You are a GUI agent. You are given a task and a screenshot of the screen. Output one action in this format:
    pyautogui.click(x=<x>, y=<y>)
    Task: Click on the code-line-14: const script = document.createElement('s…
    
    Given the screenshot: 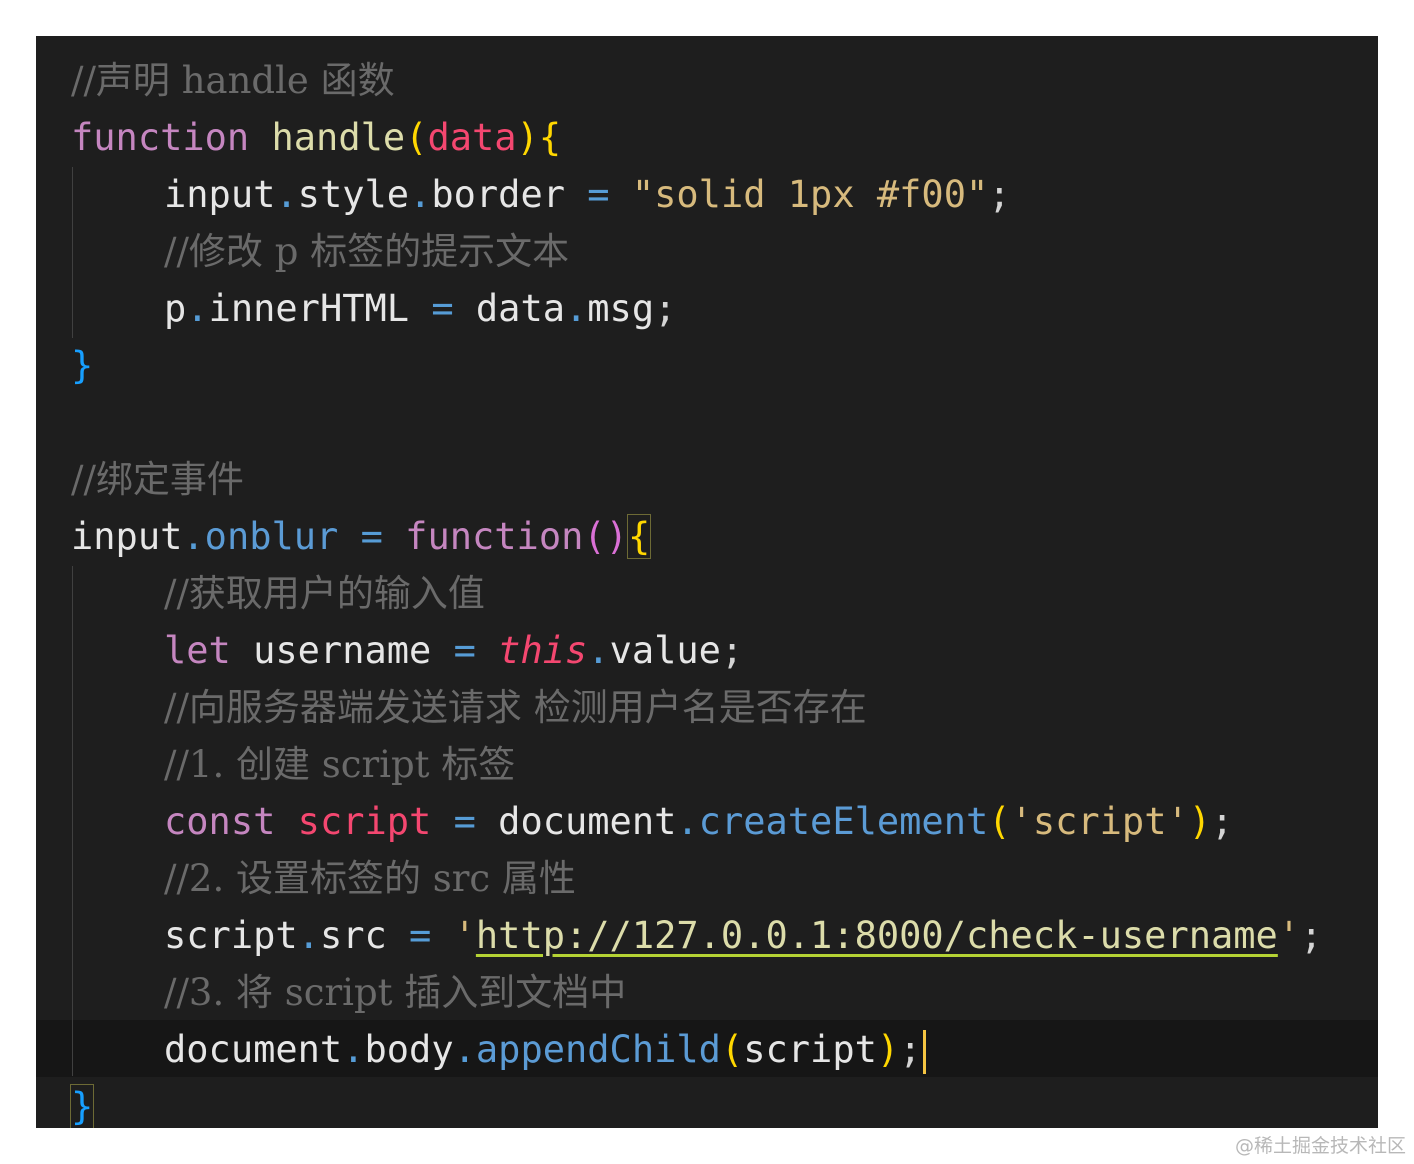 What is the action you would take?
    pyautogui.click(x=699, y=821)
    